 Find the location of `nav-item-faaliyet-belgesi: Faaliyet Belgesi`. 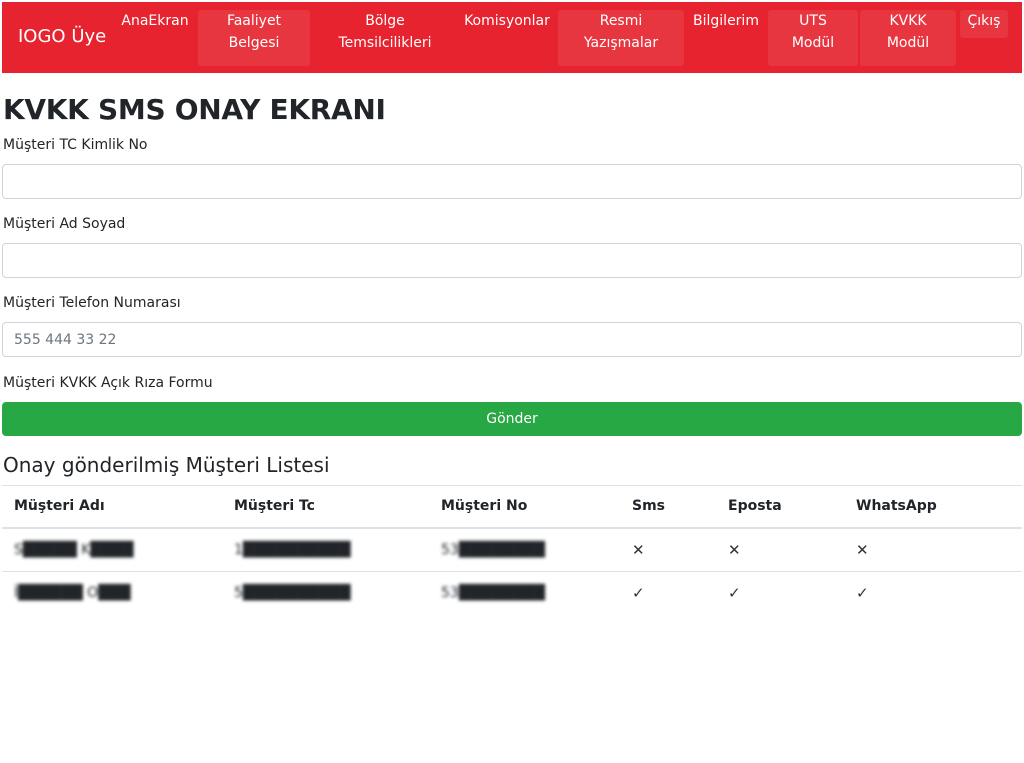

nav-item-faaliyet-belgesi: Faaliyet Belgesi is located at coordinates (254, 38).